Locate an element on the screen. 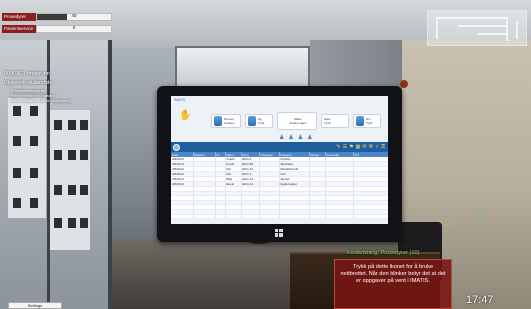 The width and height of the screenshot is (531, 309). bar-label: Prosedyrer is located at coordinates (19, 17).